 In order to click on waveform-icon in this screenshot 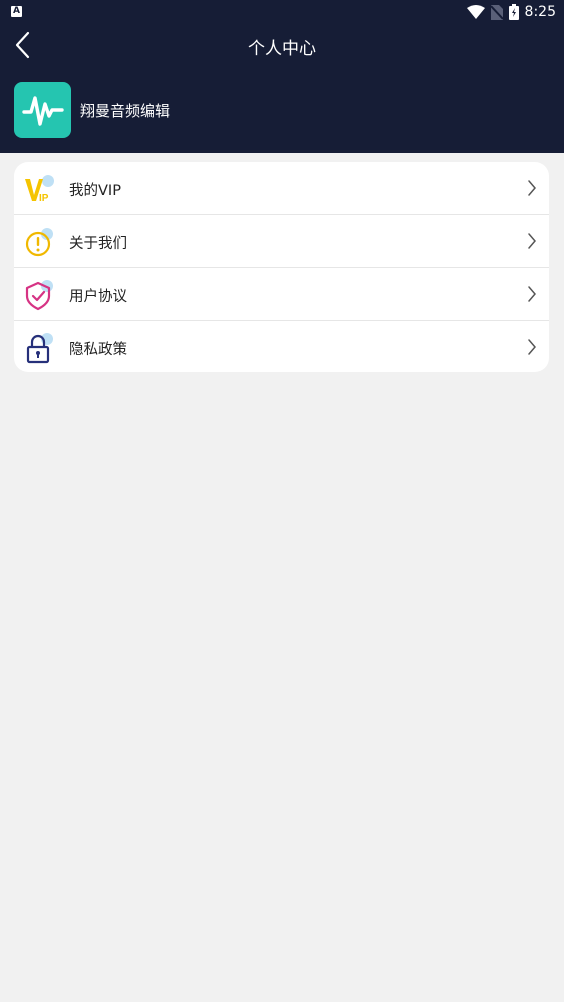, I will do `click(42, 111)`.